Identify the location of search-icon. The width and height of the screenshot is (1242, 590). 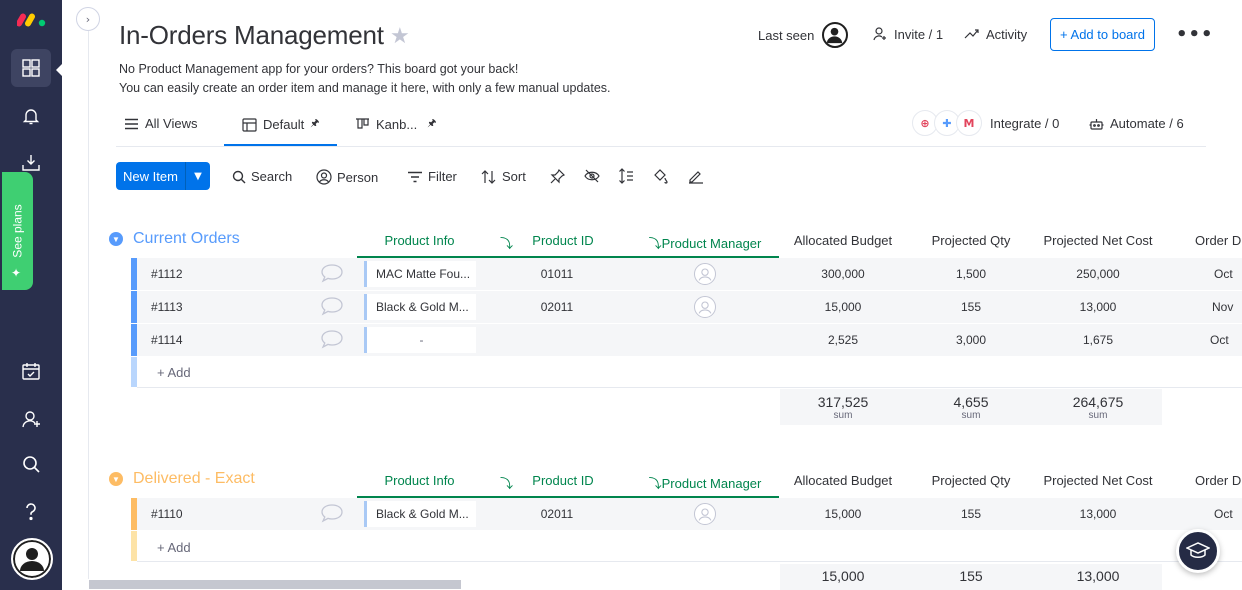
(31, 464).